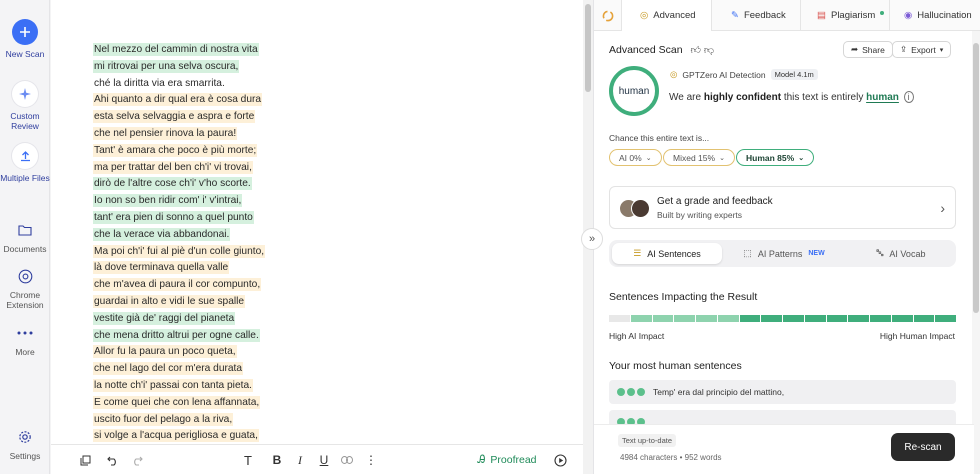 The width and height of the screenshot is (980, 474). What do you see at coordinates (507, 460) in the screenshot?
I see `proofread-button: Ꭿ Proofread` at bounding box center [507, 460].